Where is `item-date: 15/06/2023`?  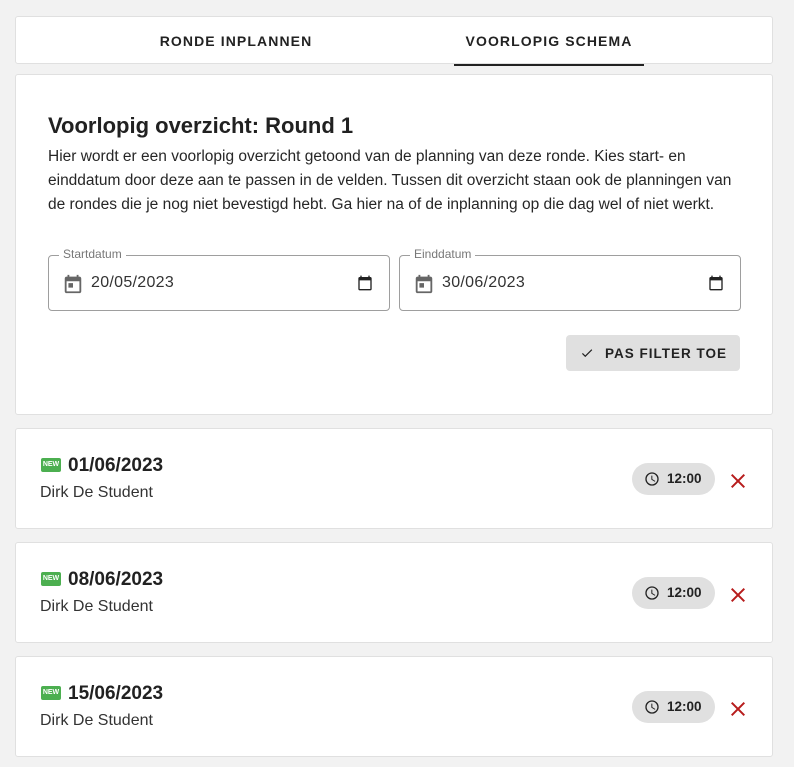
item-date: 15/06/2023 is located at coordinates (116, 693).